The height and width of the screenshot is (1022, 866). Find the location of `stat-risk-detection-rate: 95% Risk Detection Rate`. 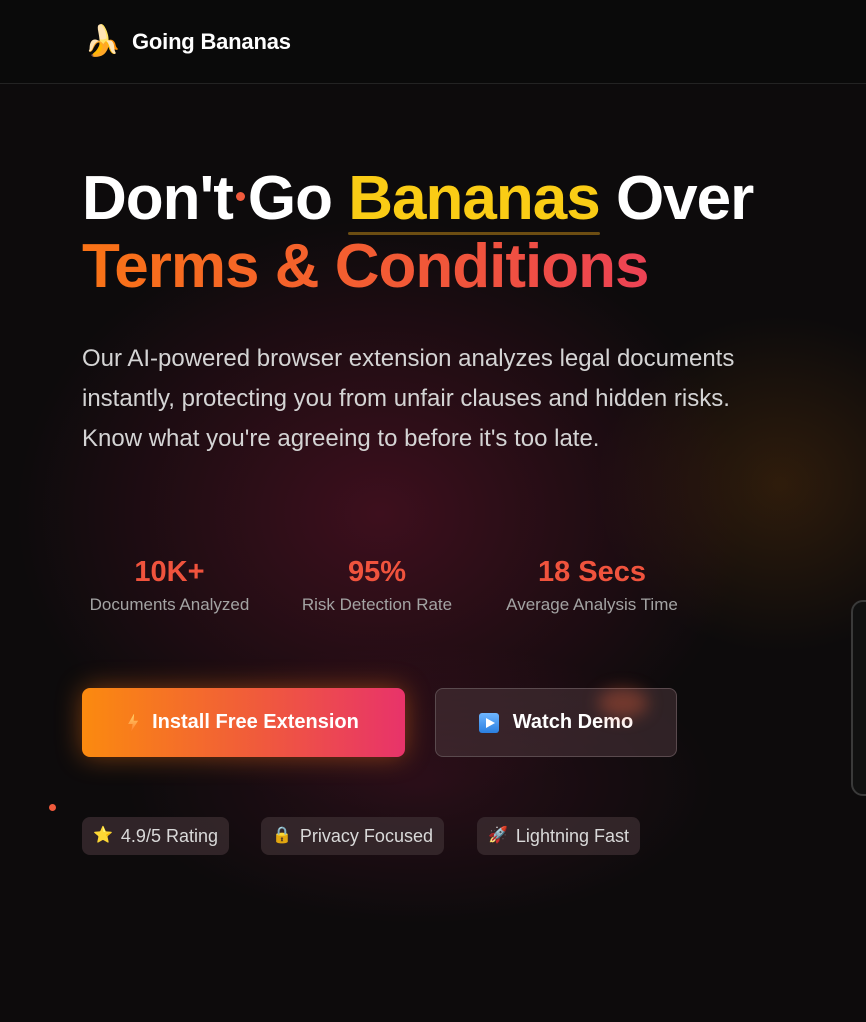

stat-risk-detection-rate: 95% Risk Detection Rate is located at coordinates (377, 585).